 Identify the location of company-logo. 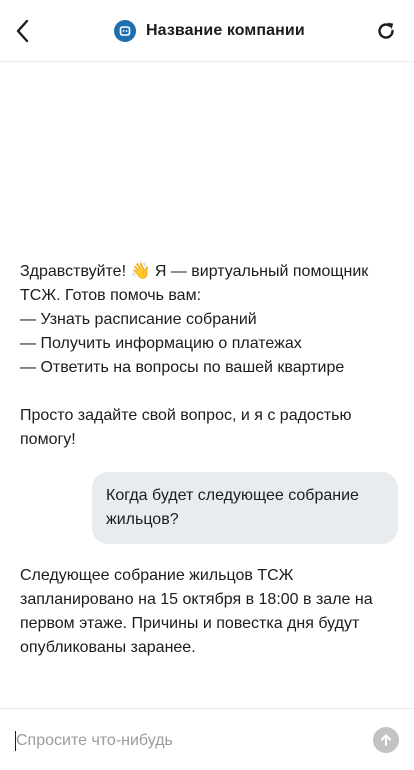
(125, 31).